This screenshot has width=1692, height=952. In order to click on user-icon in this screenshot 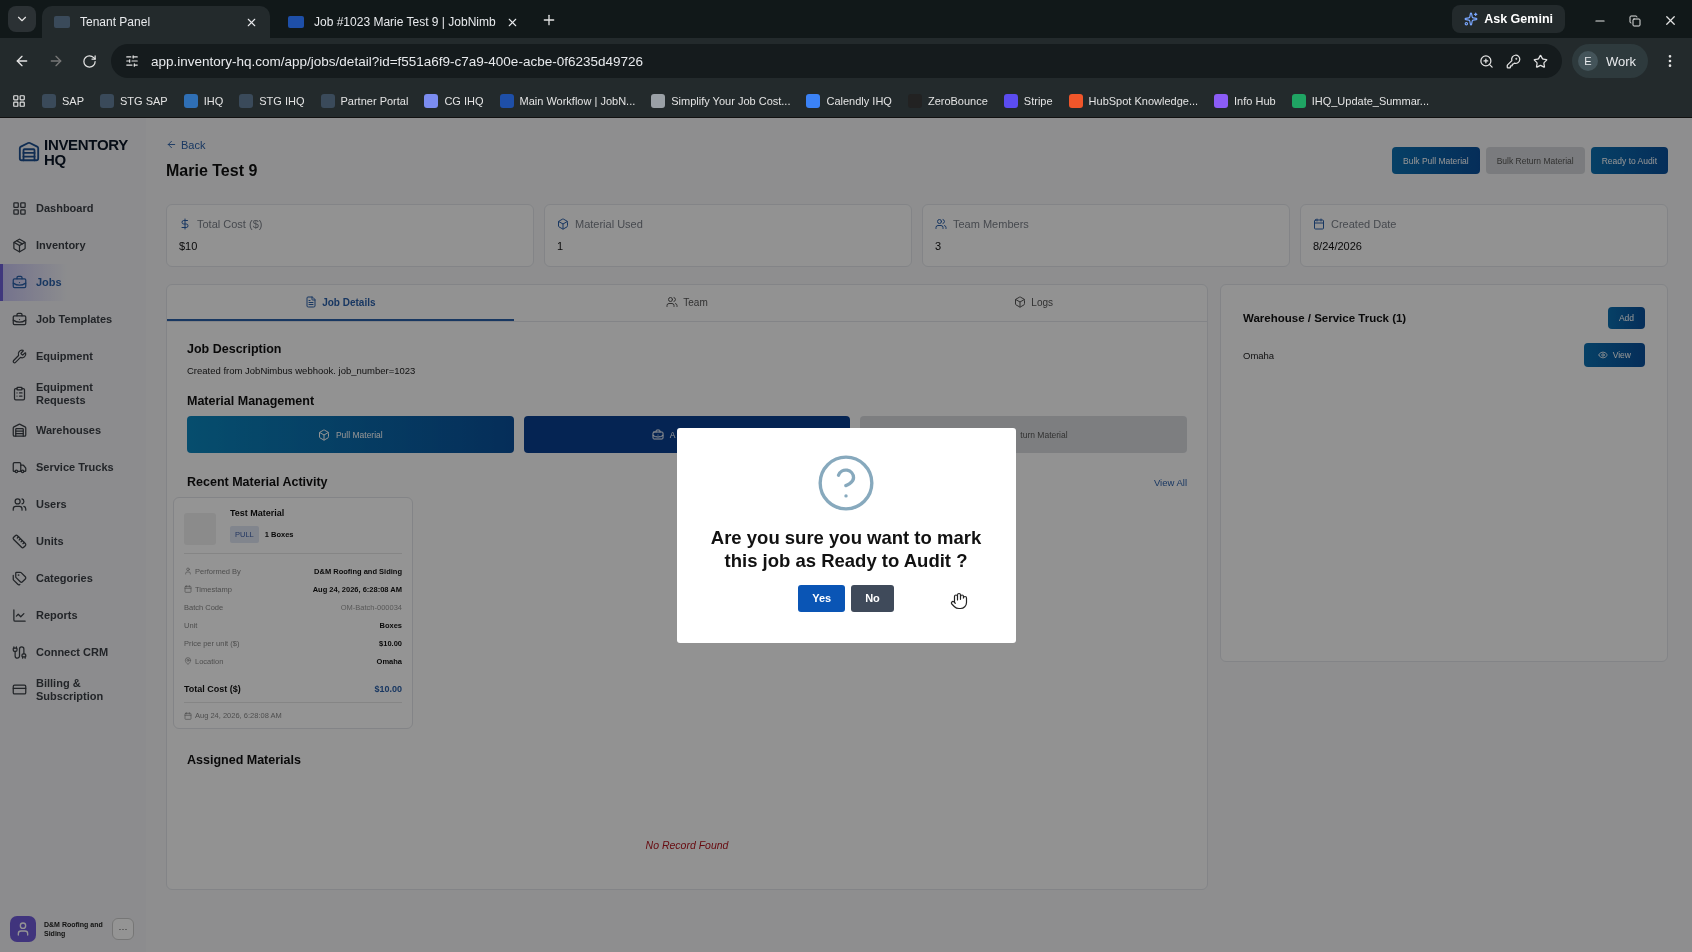, I will do `click(188, 571)`.